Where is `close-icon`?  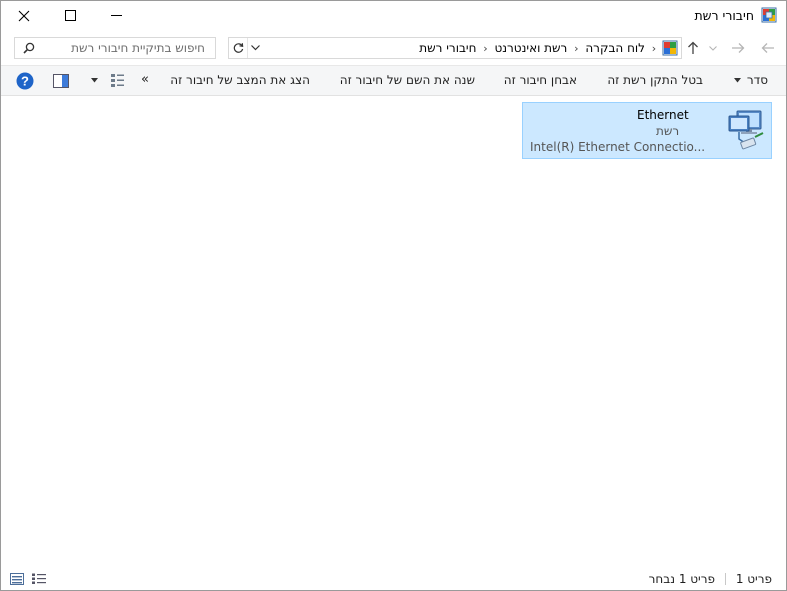
close-icon is located at coordinates (24, 15).